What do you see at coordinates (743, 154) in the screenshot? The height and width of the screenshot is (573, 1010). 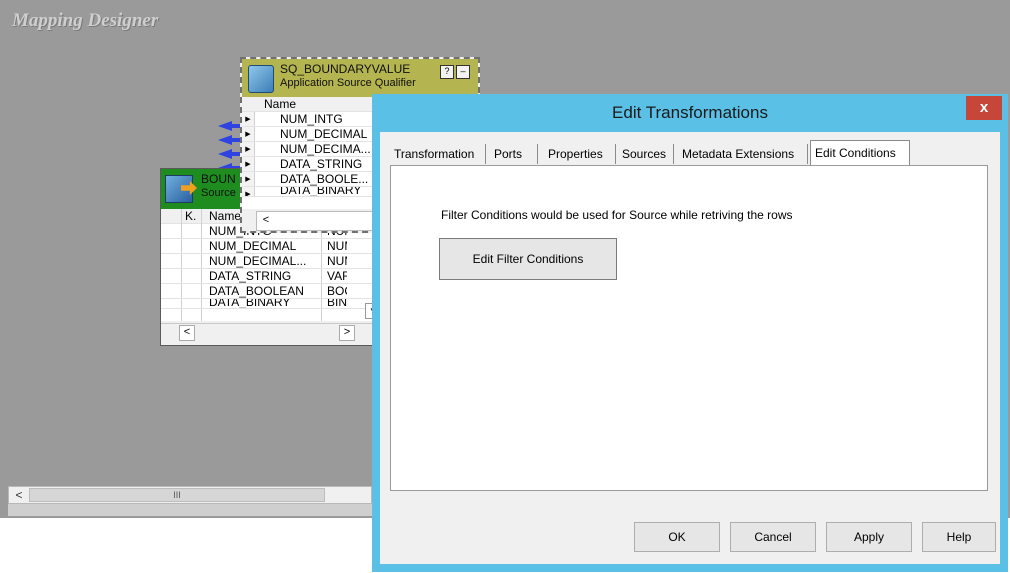 I see `tab-metadata-extensions: Metadata Extensions` at bounding box center [743, 154].